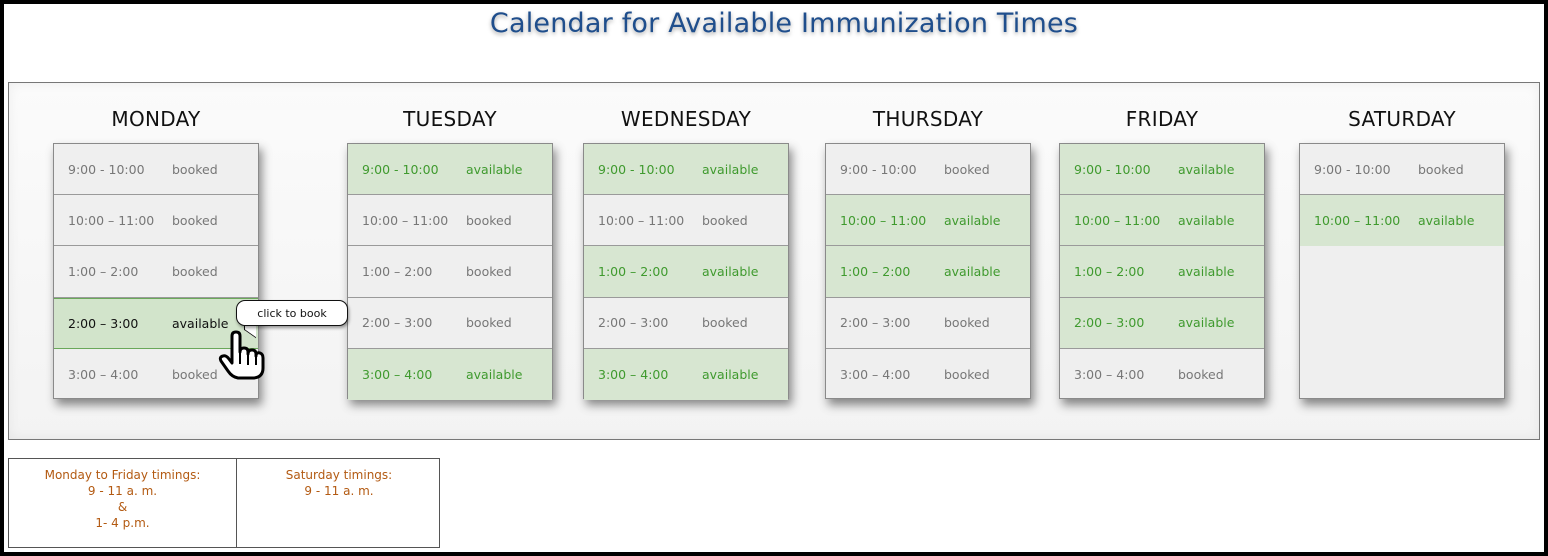 This screenshot has width=1548, height=556. Describe the element at coordinates (156, 119) in the screenshot. I see `day-name: MONDAY` at that location.